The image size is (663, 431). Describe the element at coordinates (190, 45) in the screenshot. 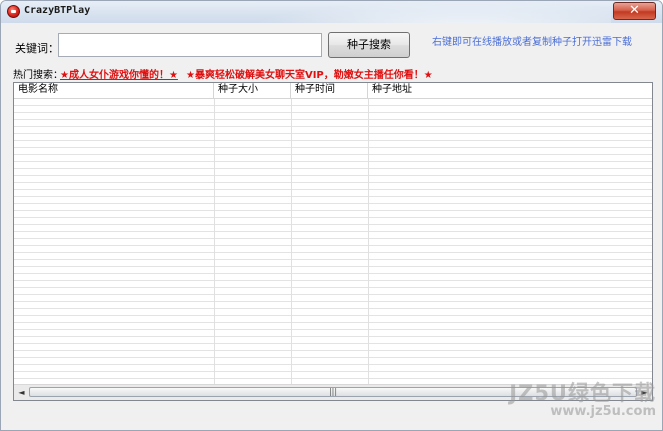

I see `keyword-input` at that location.